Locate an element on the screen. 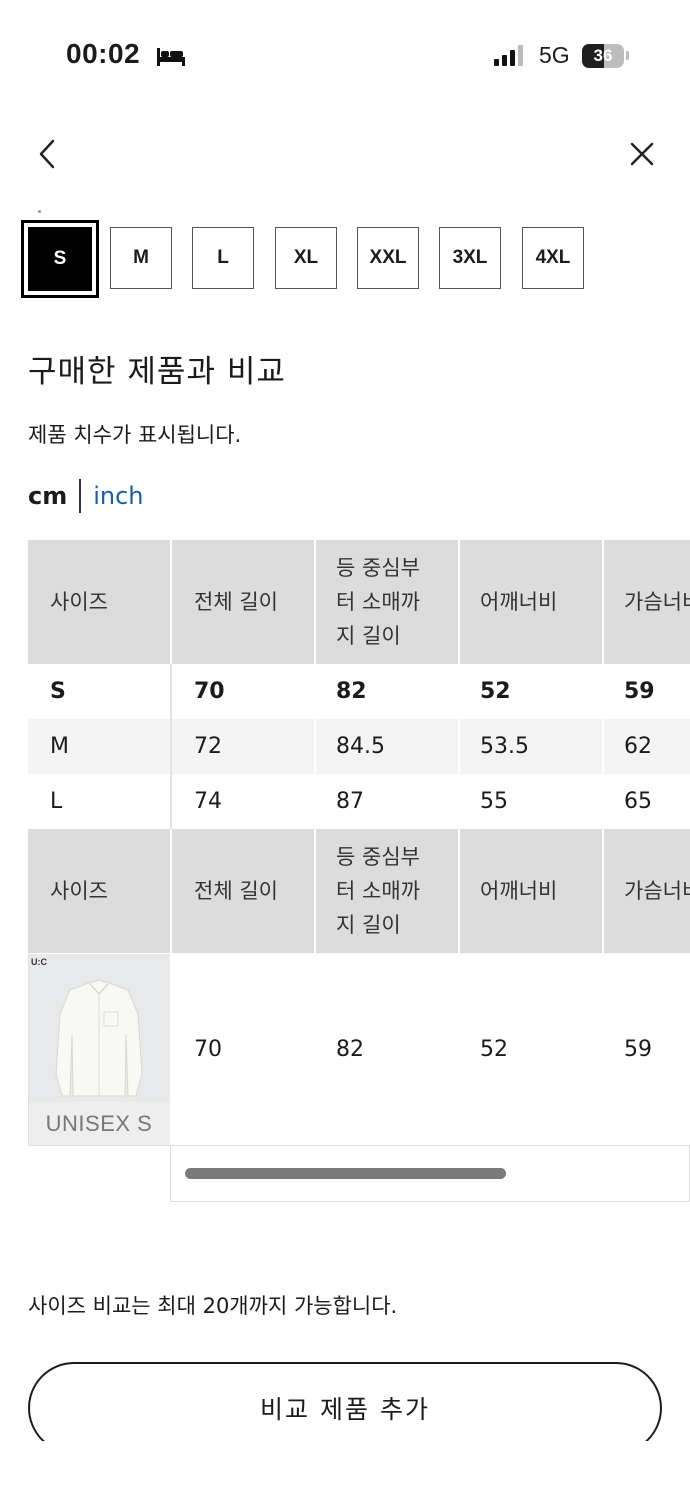  table-scrollbar is located at coordinates (345, 1173).